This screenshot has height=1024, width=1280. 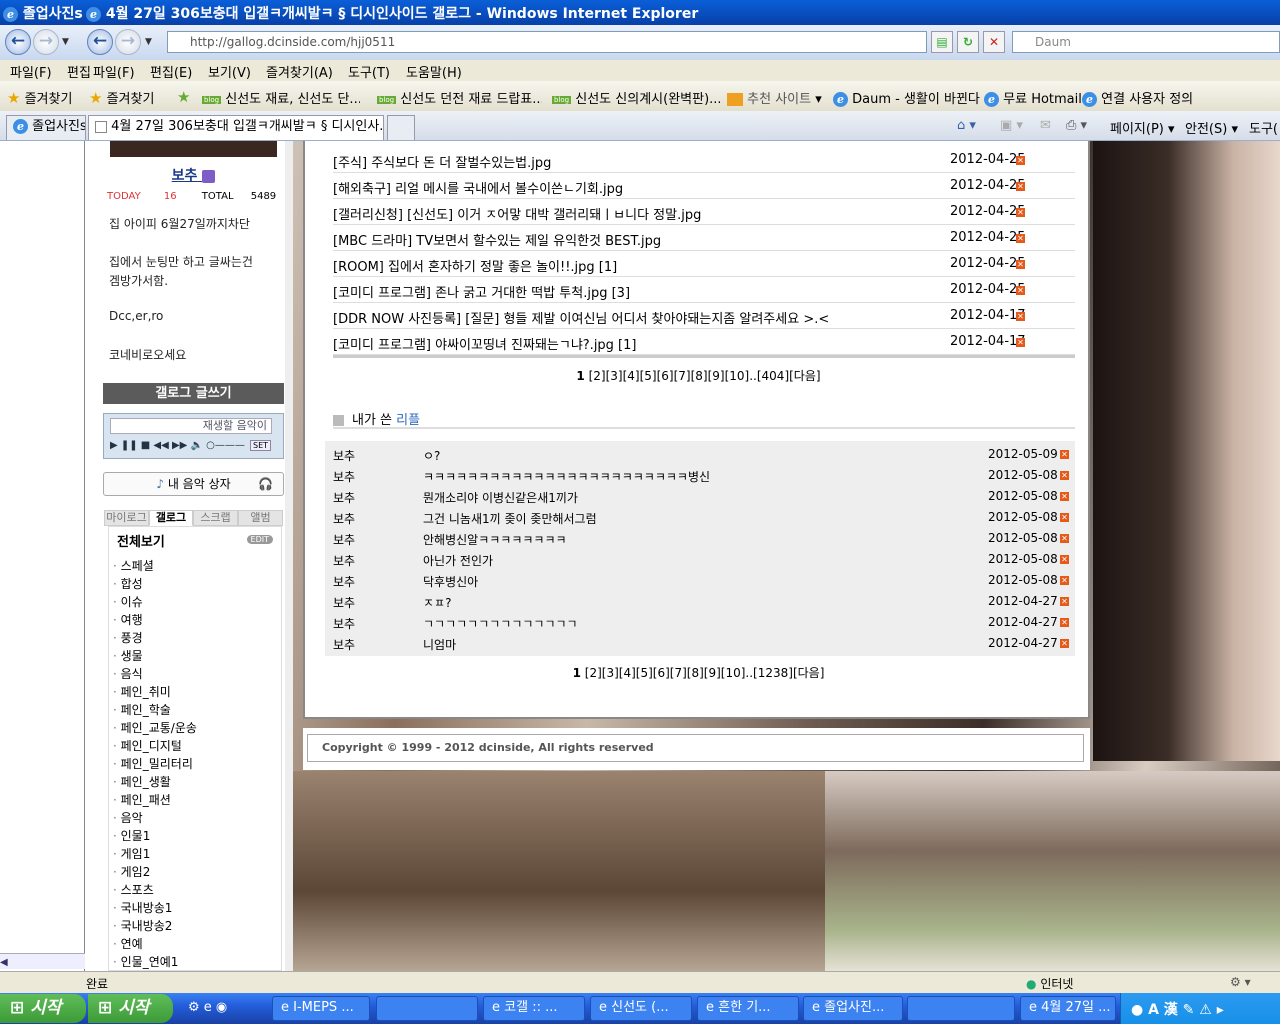 I want to click on reply-row: 보추 그건 니놈새1끼 좆이 좆만해서그럼 2012-05-08 ✕, so click(x=700, y=517).